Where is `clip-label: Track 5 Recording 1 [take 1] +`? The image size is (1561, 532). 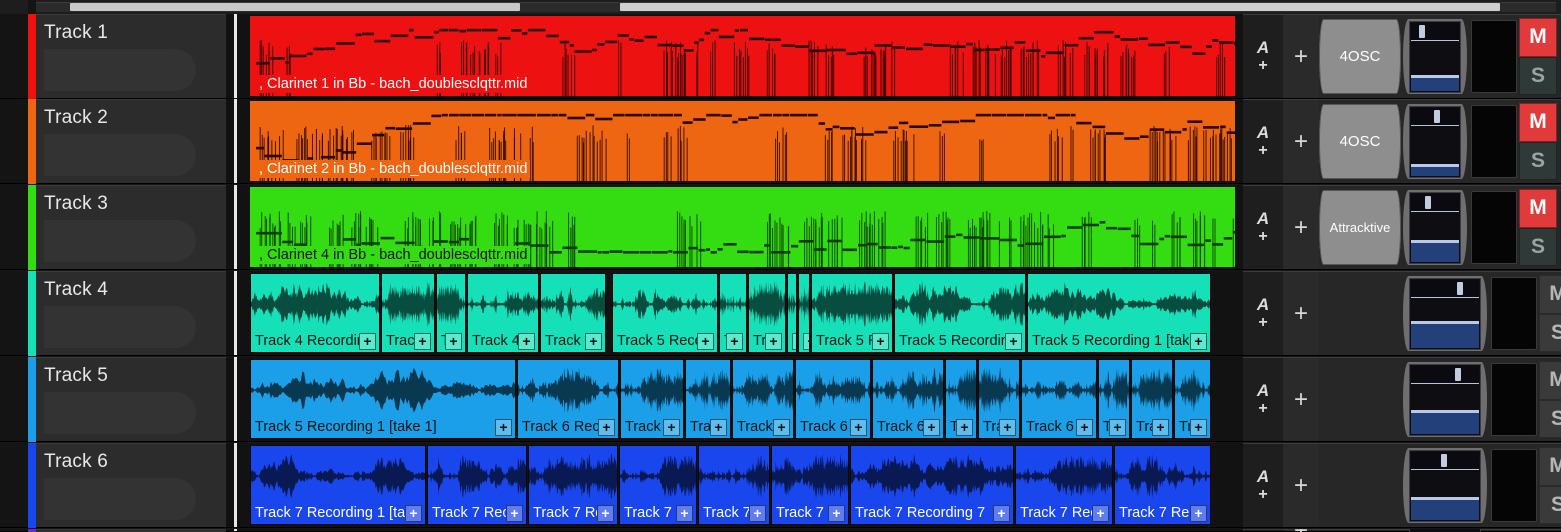
clip-label: Track 5 Recording 1 [take 1] + is located at coordinates (383, 427).